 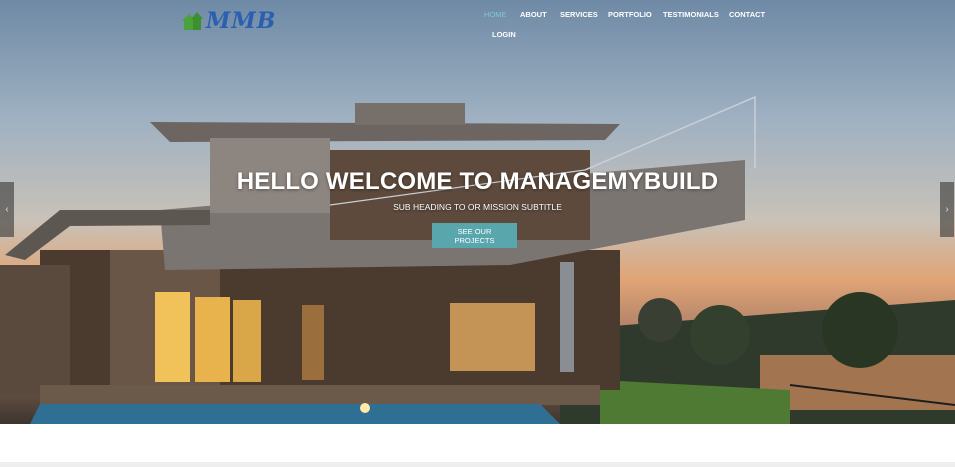 I want to click on nav-item-services: SERVICES, so click(x=579, y=14).